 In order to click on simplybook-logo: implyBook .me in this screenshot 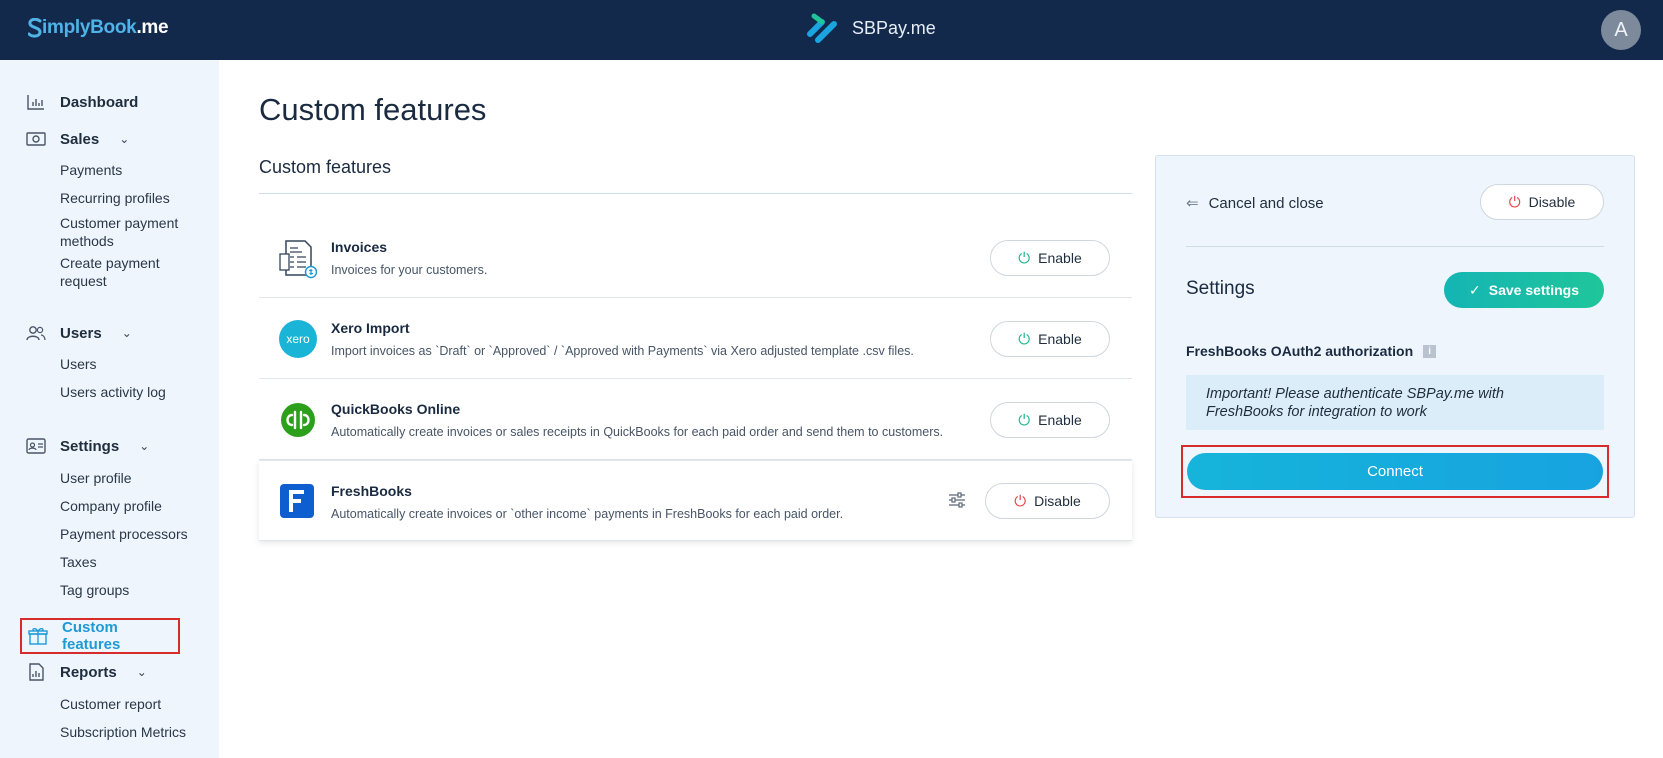, I will do `click(98, 28)`.